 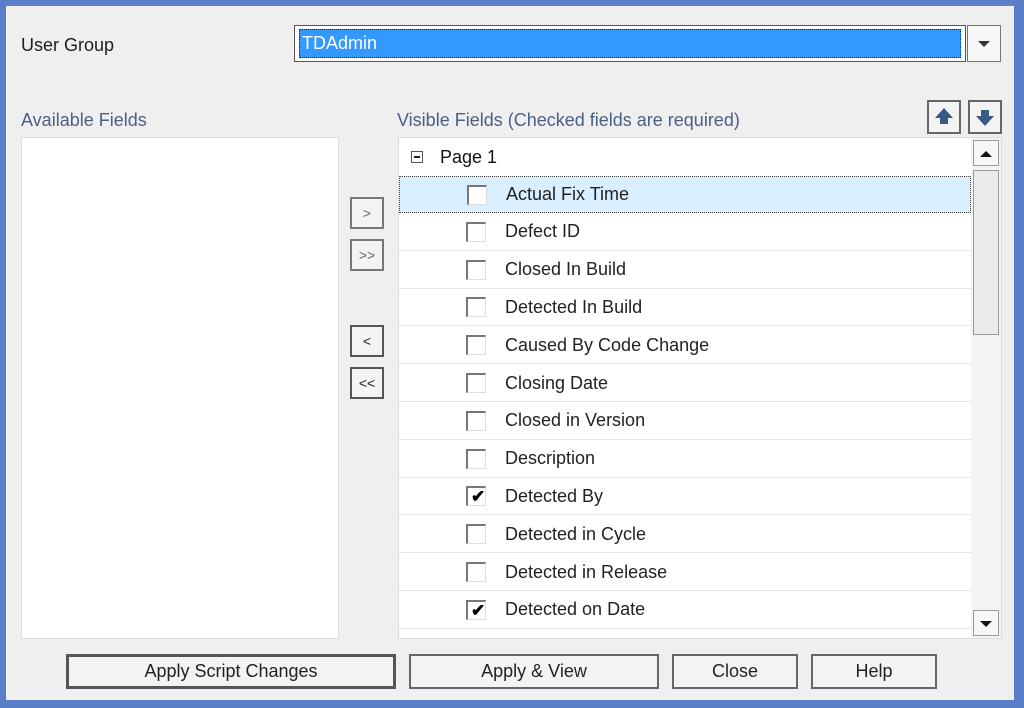 What do you see at coordinates (685, 270) in the screenshot?
I see `field-row: Closed In Build` at bounding box center [685, 270].